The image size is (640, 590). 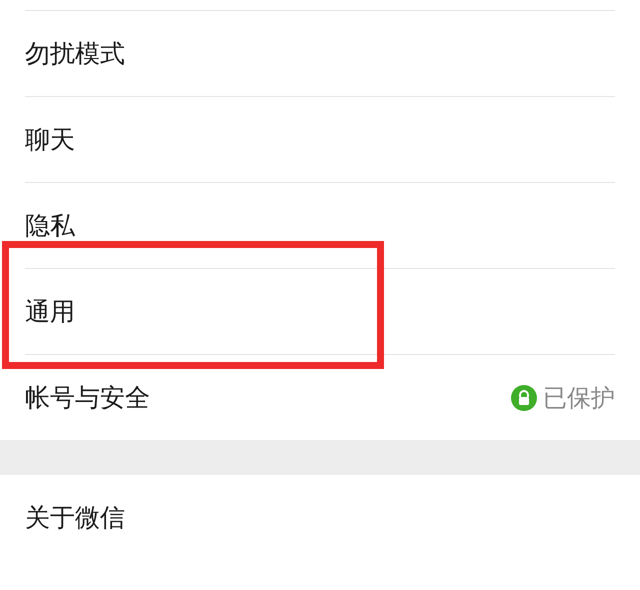 What do you see at coordinates (524, 397) in the screenshot?
I see `lock-icon` at bounding box center [524, 397].